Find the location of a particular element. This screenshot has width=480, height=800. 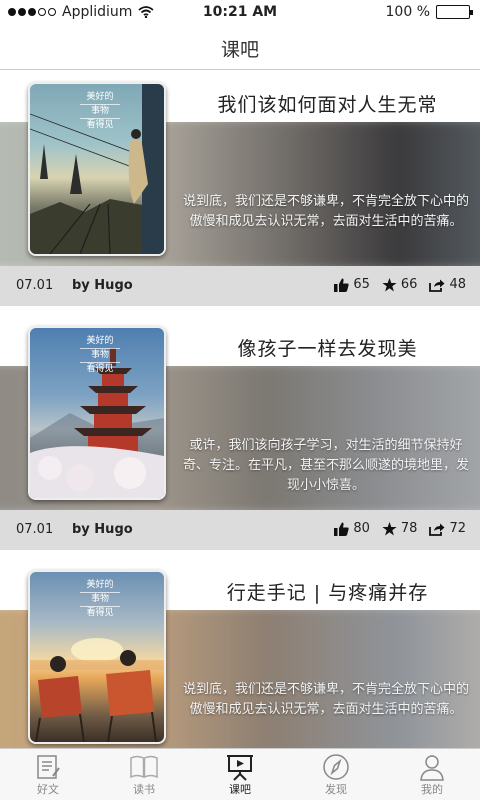

page-title: 课吧 is located at coordinates (239, 50).